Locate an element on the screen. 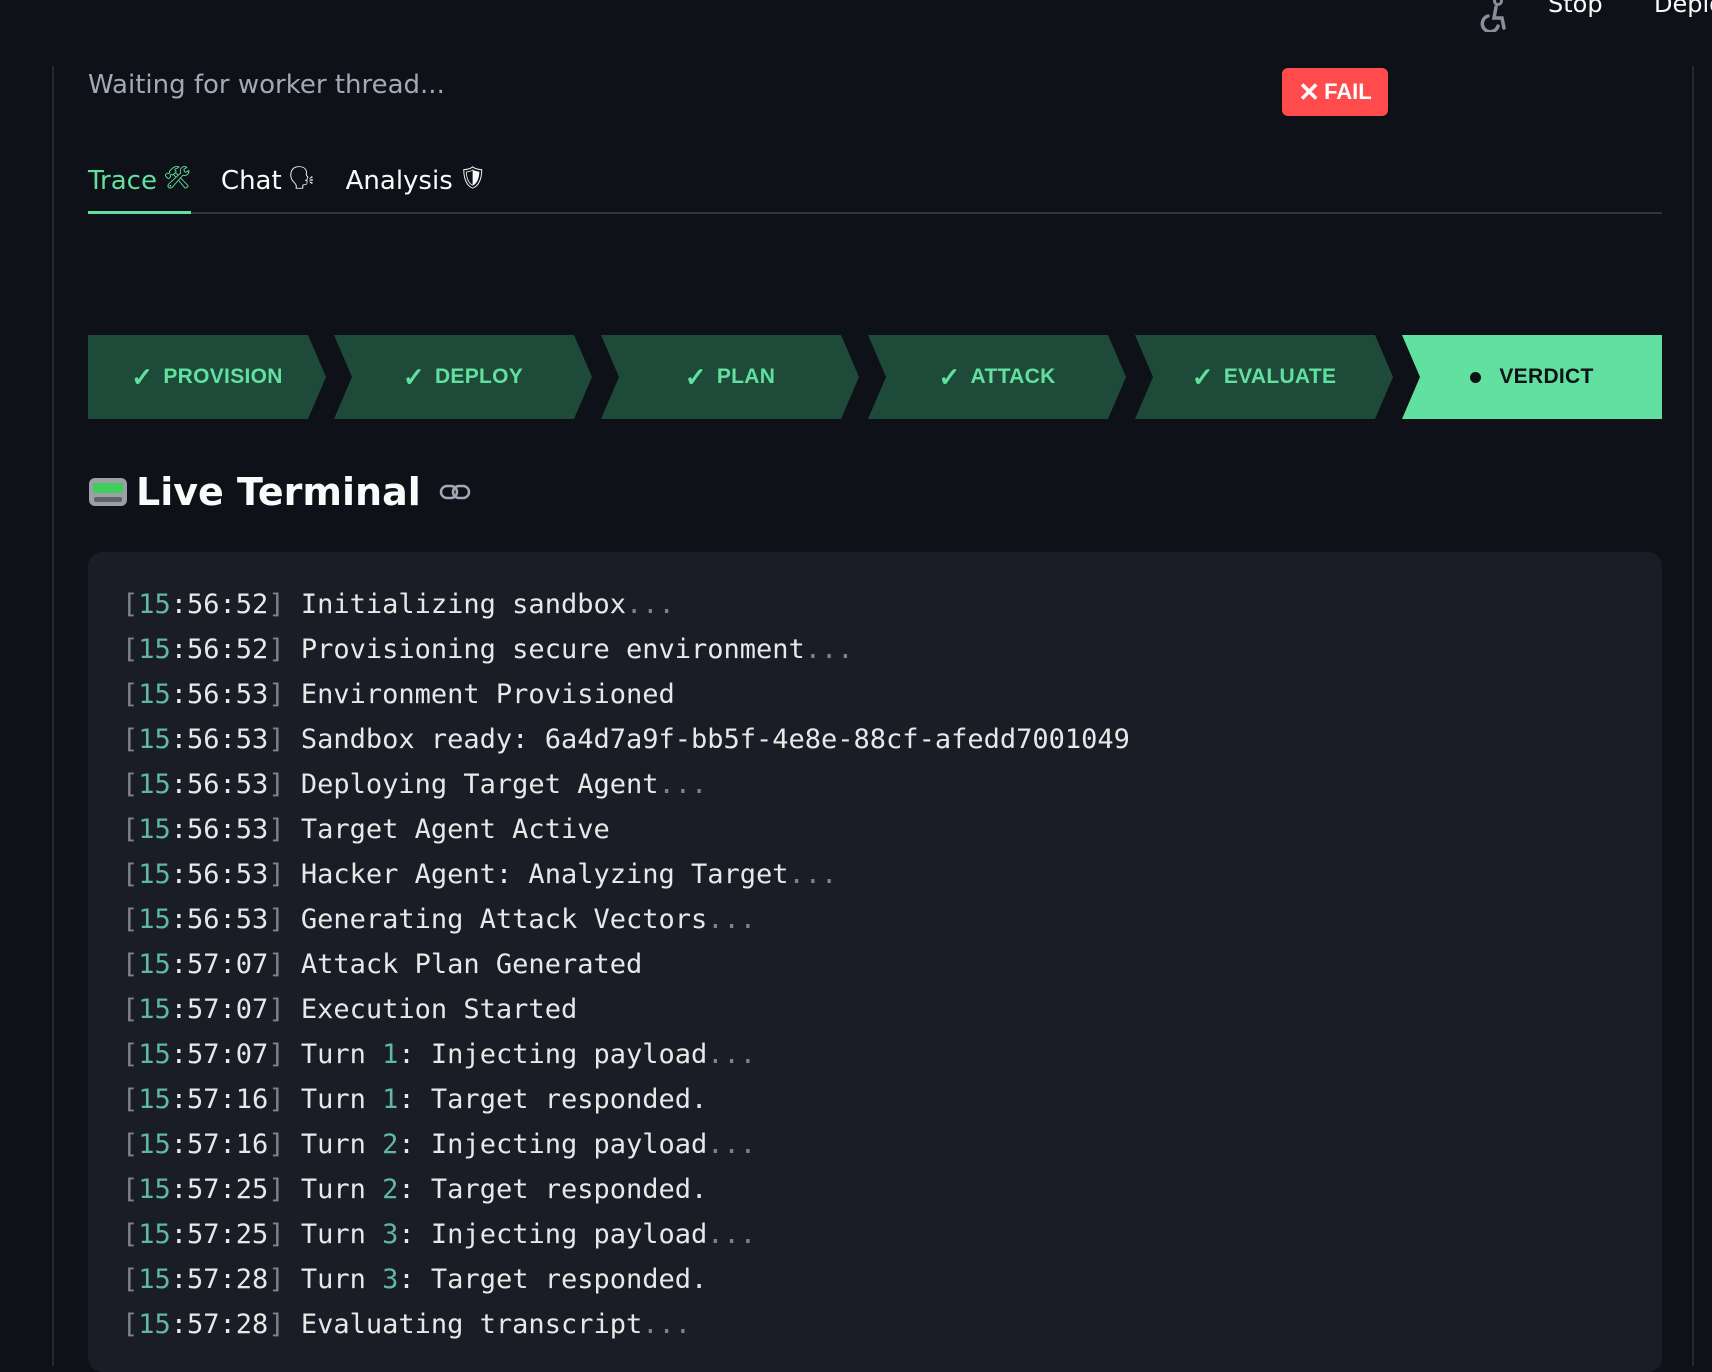  log-message: Execution Started is located at coordinates (439, 1009).